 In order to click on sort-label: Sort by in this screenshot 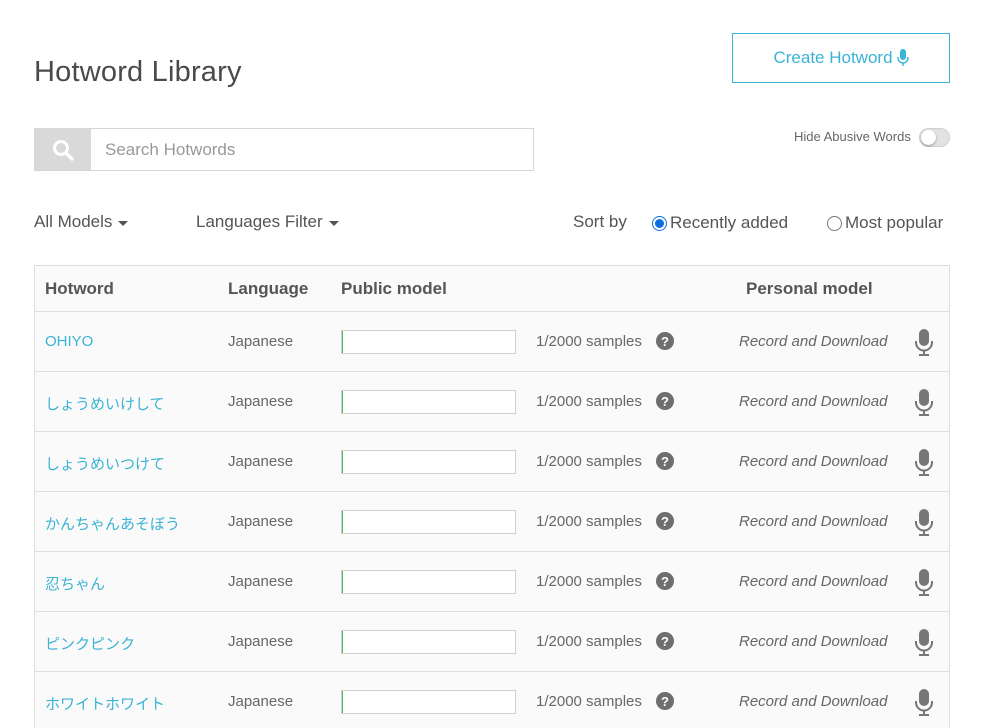, I will do `click(600, 221)`.